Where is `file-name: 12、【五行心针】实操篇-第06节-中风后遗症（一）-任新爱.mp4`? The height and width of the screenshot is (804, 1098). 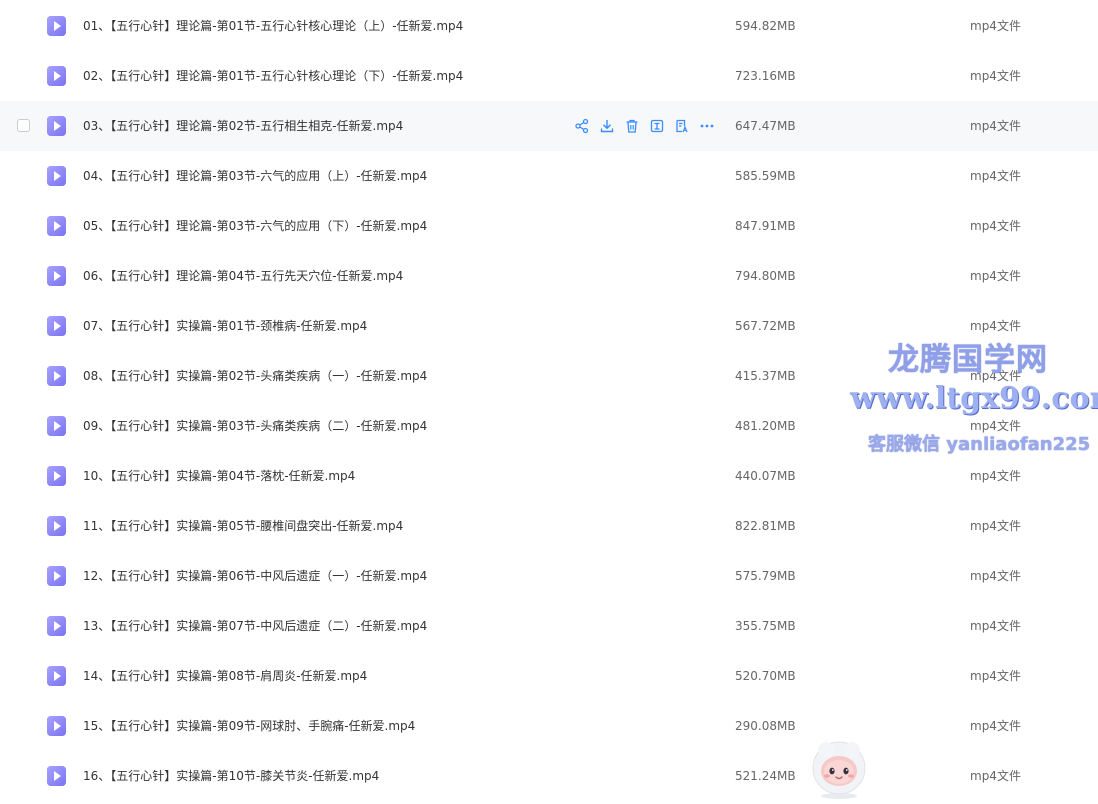 file-name: 12、【五行心针】实操篇-第06节-中风后遗症（一）-任新爱.mp4 is located at coordinates (255, 576).